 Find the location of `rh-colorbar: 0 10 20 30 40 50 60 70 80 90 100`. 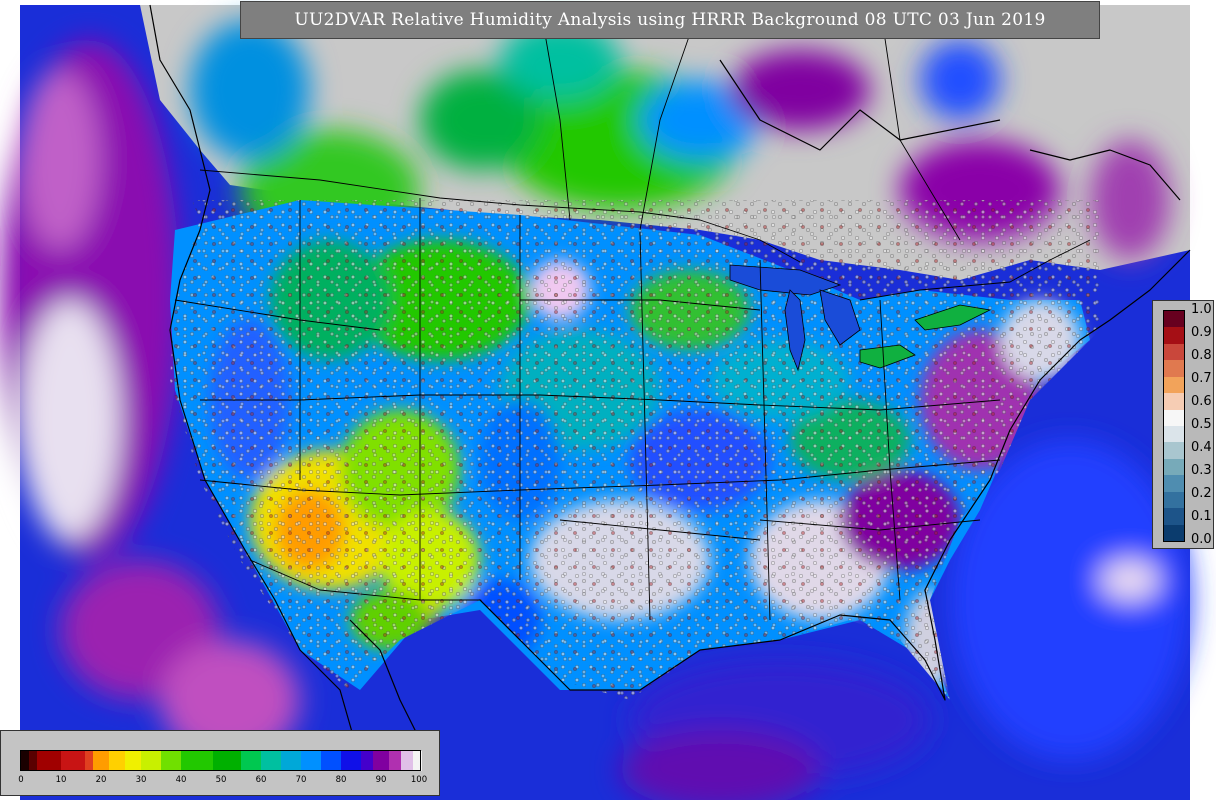

rh-colorbar: 0 10 20 30 40 50 60 70 80 90 100 is located at coordinates (220, 763).